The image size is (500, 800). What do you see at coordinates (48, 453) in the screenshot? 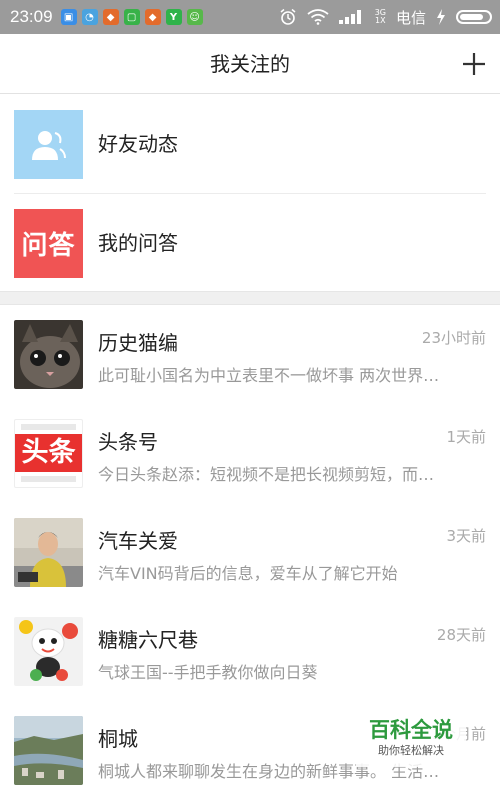
I see `toutiao-logo: 头条` at bounding box center [48, 453].